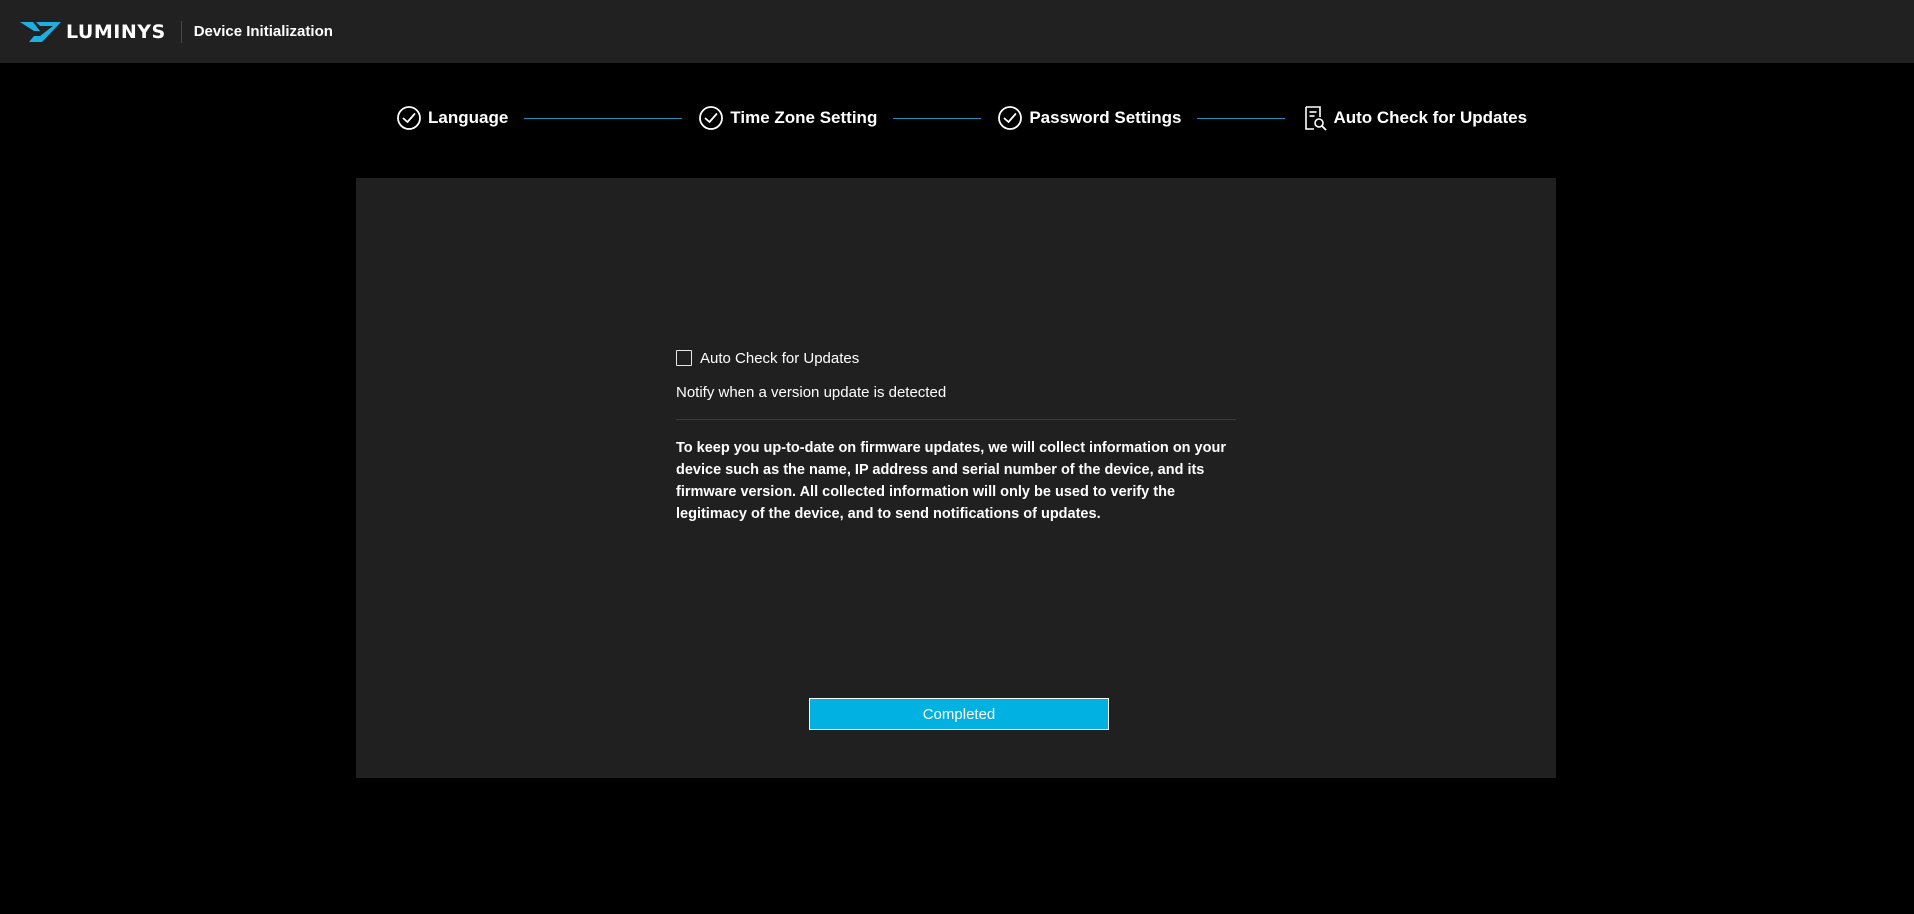 The width and height of the screenshot is (1914, 914). Describe the element at coordinates (956, 419) in the screenshot. I see `section-divider` at that location.